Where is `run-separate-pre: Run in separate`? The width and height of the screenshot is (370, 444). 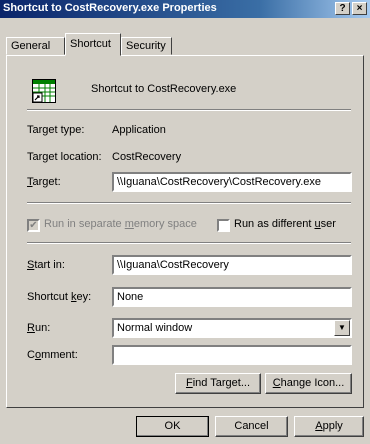 run-separate-pre: Run in separate is located at coordinates (84, 224).